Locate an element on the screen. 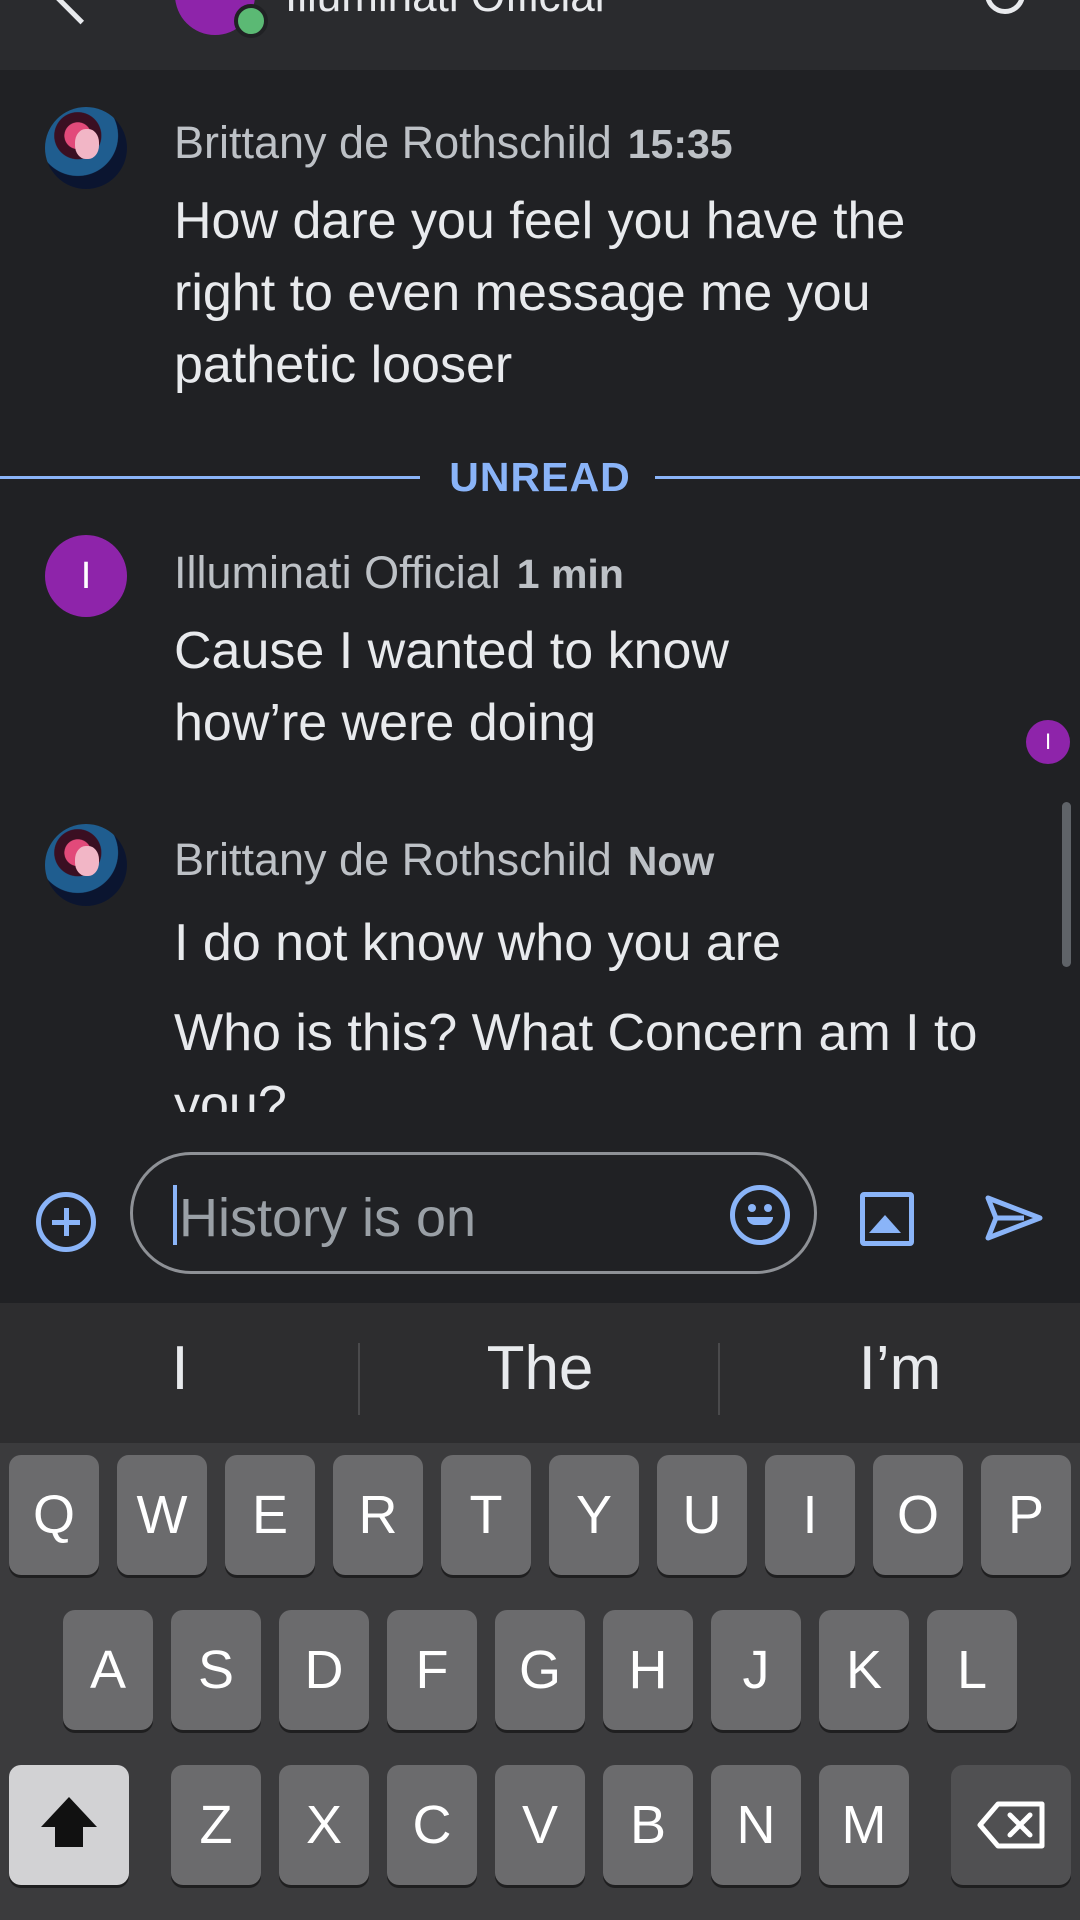 The height and width of the screenshot is (1920, 1080). key-n: N is located at coordinates (756, 1825).